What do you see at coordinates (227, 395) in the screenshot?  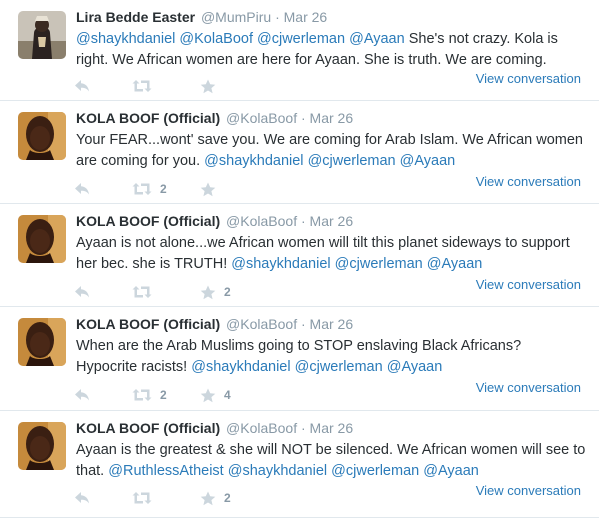 I see `favorite-count: 4` at bounding box center [227, 395].